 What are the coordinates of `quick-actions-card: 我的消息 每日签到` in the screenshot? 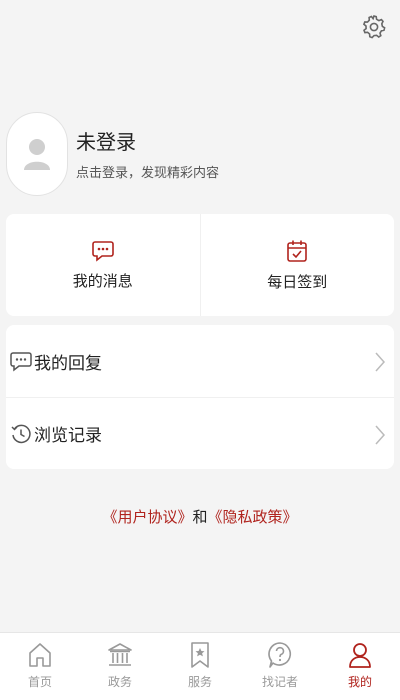 It's located at (200, 265).